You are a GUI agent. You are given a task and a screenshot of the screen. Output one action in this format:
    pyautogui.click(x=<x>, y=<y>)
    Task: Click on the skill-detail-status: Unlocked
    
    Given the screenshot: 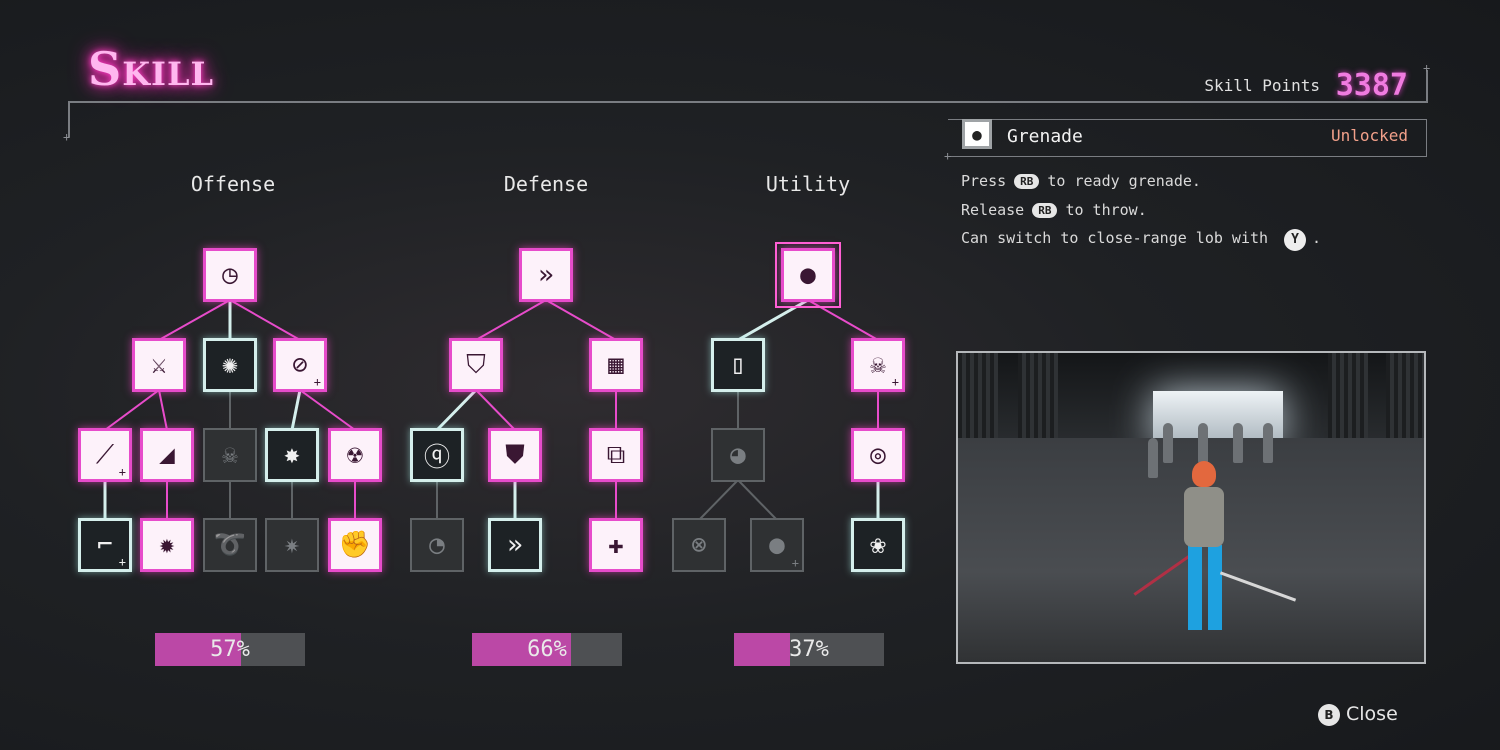 What is the action you would take?
    pyautogui.click(x=1369, y=135)
    